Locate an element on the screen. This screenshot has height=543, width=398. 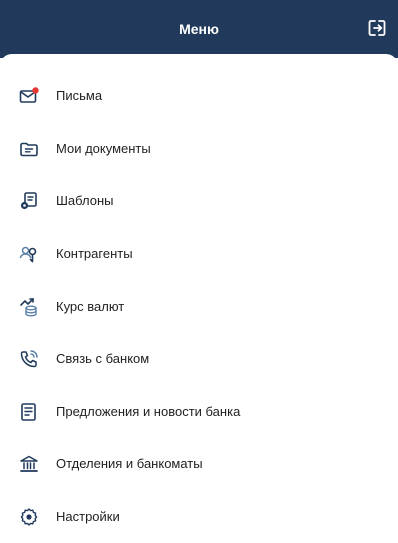
template-icon is located at coordinates (29, 201).